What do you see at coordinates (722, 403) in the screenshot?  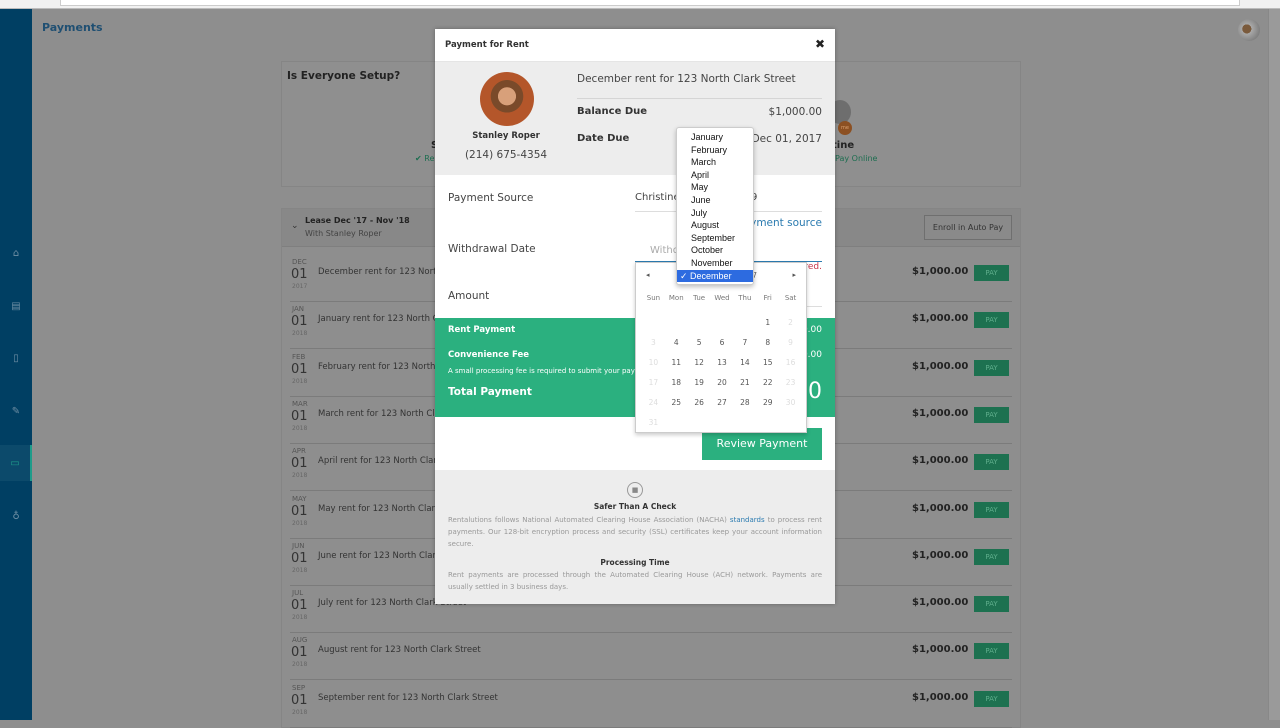 I see `calendar-day: 27` at bounding box center [722, 403].